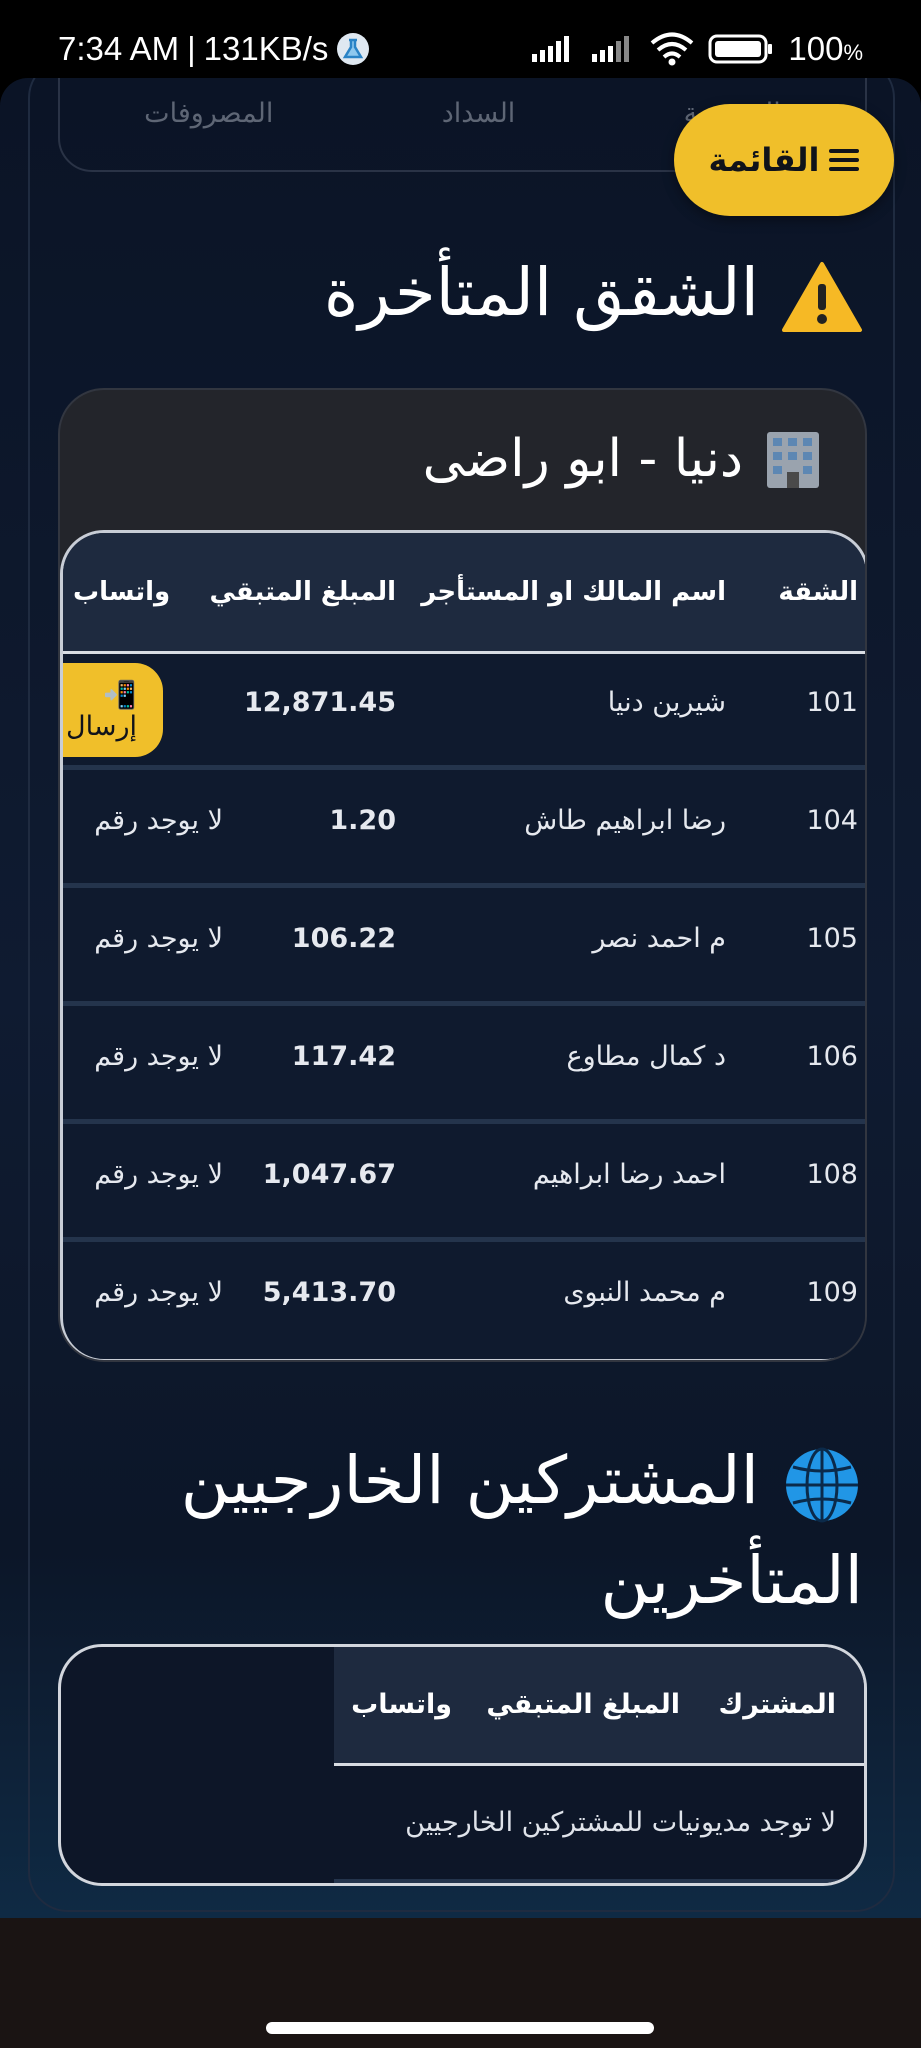  I want to click on cell-apartment: 109, so click(832, 1292).